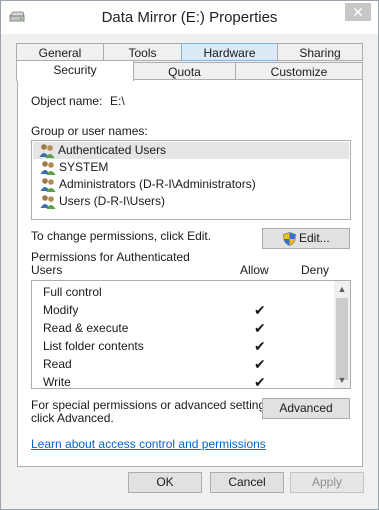  I want to click on scroll-down-arrow-icon: ▼, so click(342, 380).